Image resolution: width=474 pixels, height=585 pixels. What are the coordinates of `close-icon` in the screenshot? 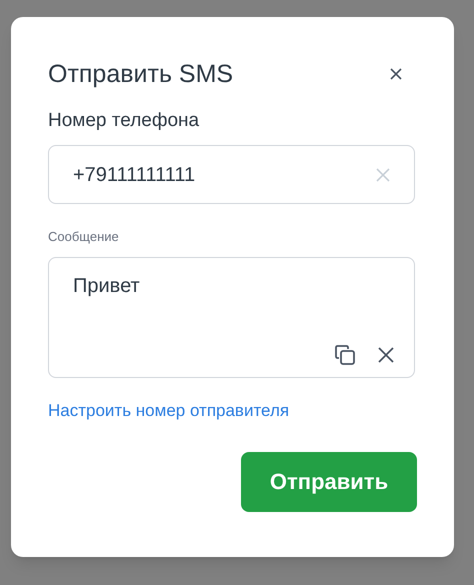 It's located at (396, 74).